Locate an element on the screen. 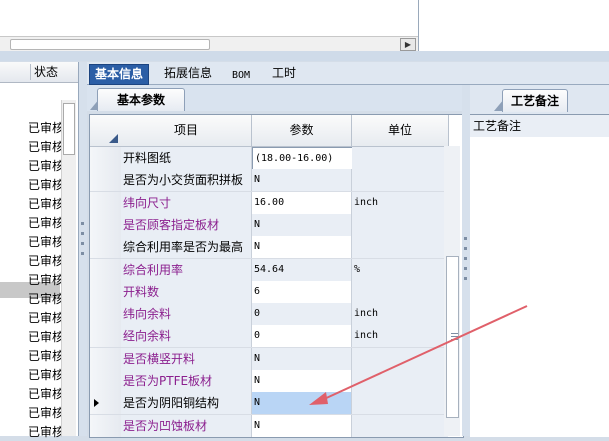 The image size is (609, 441). cell-param: 6 is located at coordinates (302, 291).